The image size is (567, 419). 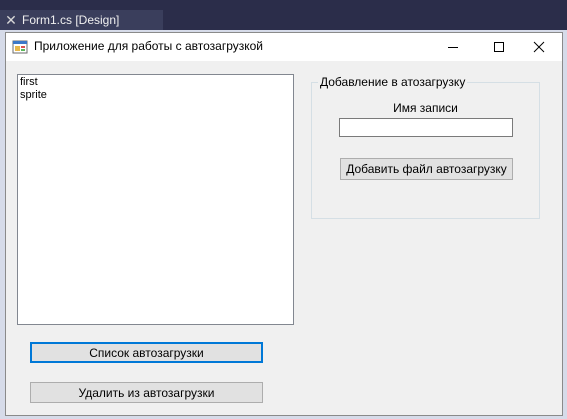 I want to click on startup-list-button: Список автозагрузки, so click(x=146, y=352).